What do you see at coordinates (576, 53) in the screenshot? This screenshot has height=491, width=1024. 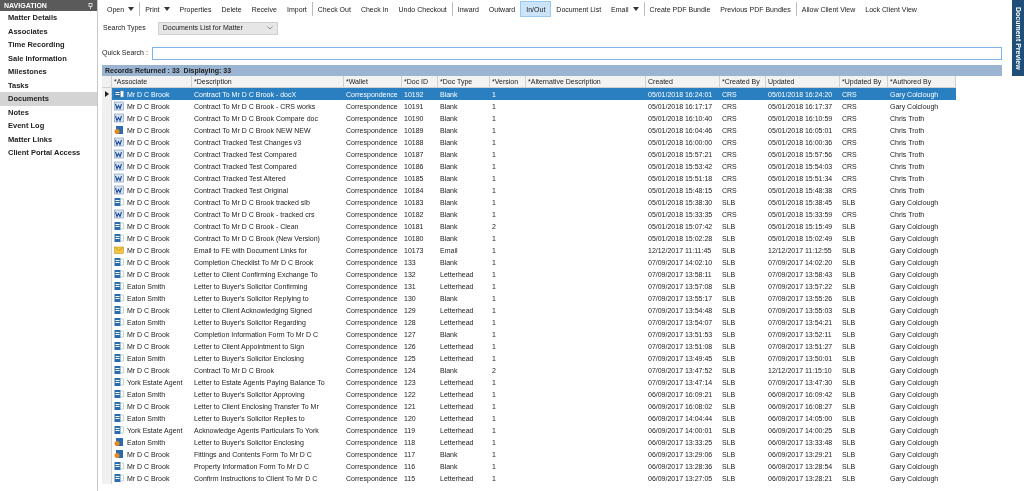 I see `quick-search-field` at bounding box center [576, 53].